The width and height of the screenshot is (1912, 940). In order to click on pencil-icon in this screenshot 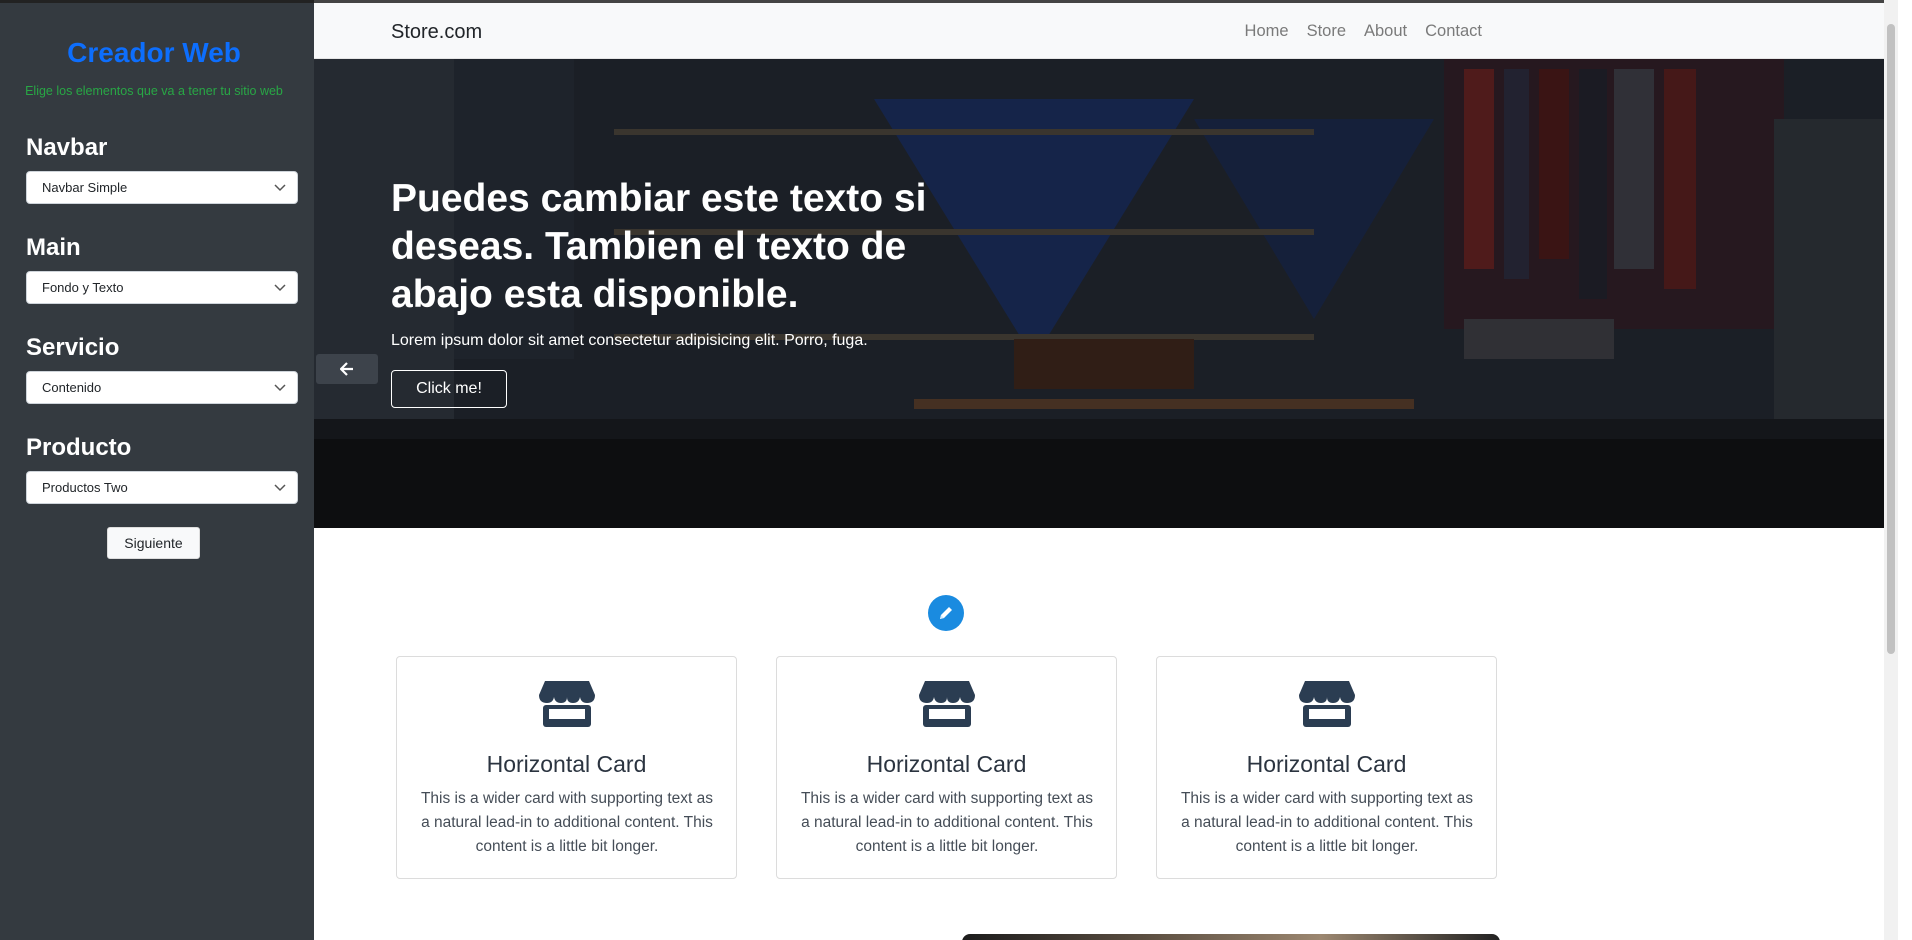, I will do `click(946, 613)`.